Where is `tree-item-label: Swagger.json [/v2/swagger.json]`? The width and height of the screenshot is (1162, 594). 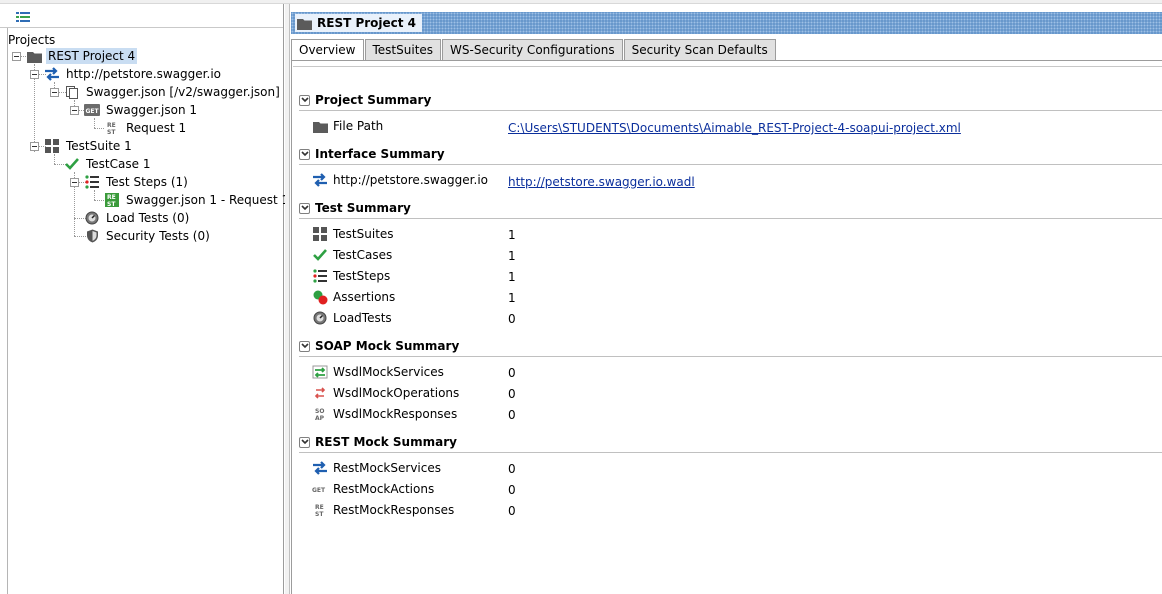 tree-item-label: Swagger.json [/v2/swagger.json] is located at coordinates (183, 92).